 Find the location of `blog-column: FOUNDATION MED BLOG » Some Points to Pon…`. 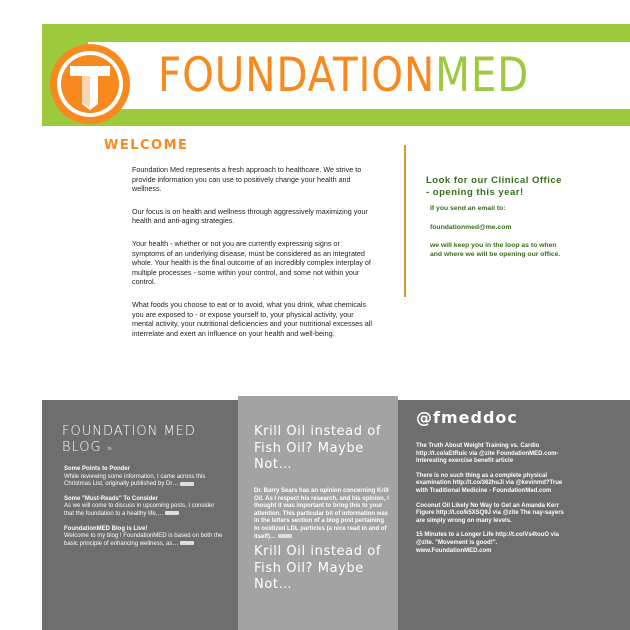

blog-column: FOUNDATION MED BLOG » Some Points to Pon… is located at coordinates (140, 515).